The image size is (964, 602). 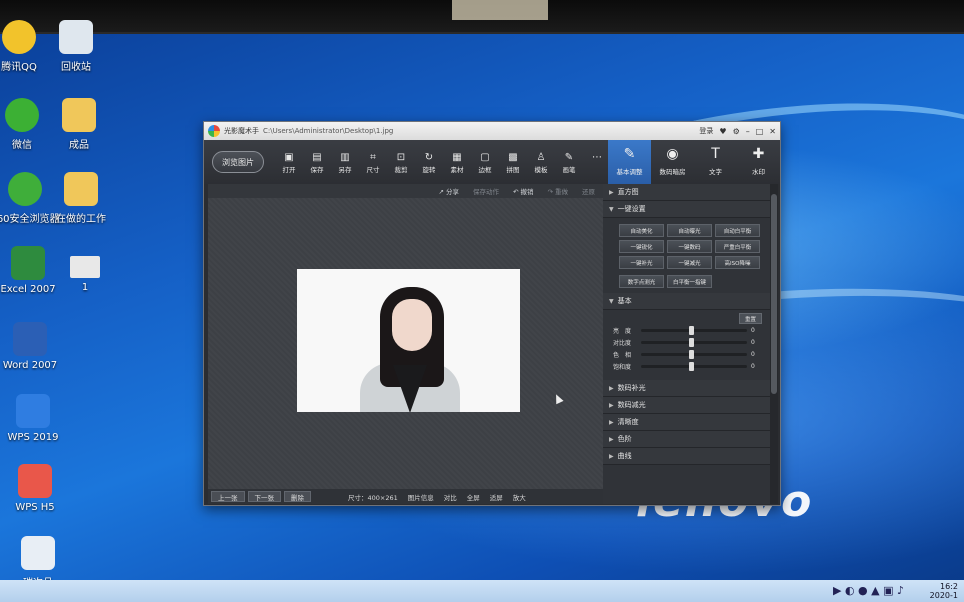 I want to click on tool-save-as: ▥ 另存, so click(x=345, y=162).